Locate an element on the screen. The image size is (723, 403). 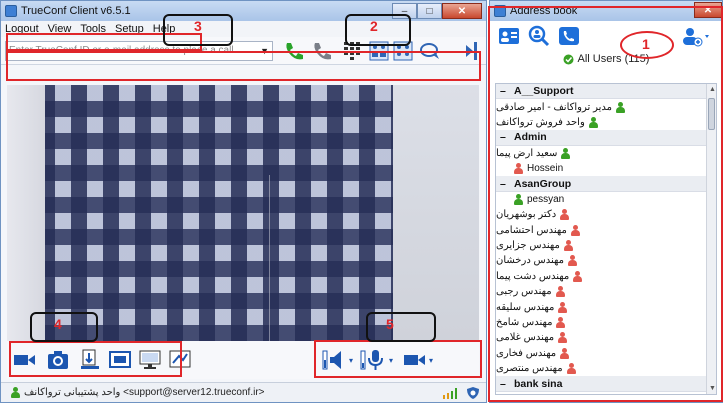
contact-group: – Admin is located at coordinates (601, 138).